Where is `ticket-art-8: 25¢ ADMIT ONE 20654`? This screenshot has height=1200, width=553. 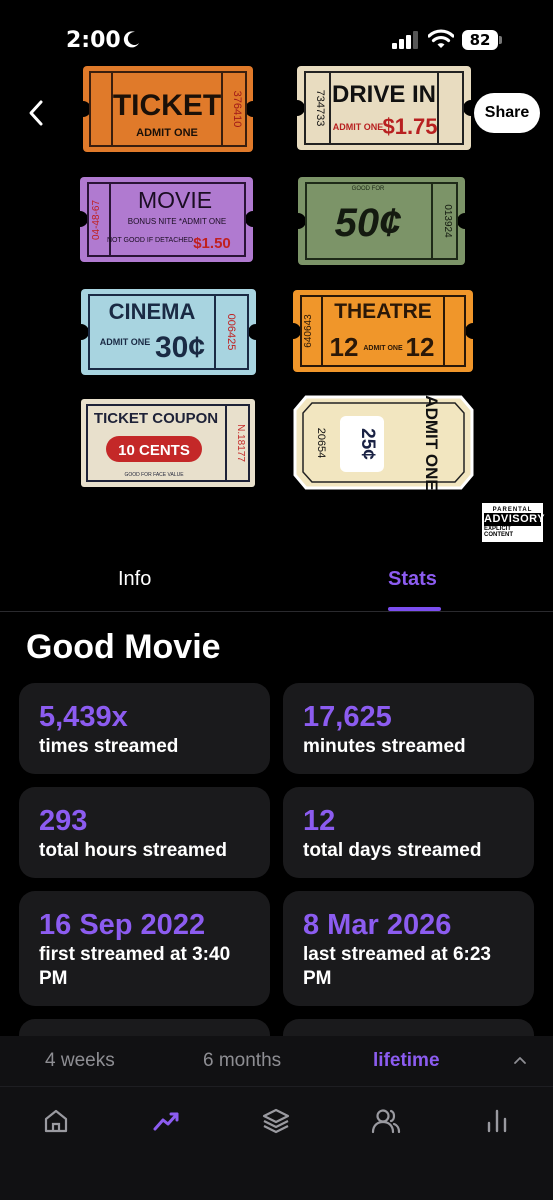 ticket-art-8: 25¢ ADMIT ONE 20654 is located at coordinates (383, 443).